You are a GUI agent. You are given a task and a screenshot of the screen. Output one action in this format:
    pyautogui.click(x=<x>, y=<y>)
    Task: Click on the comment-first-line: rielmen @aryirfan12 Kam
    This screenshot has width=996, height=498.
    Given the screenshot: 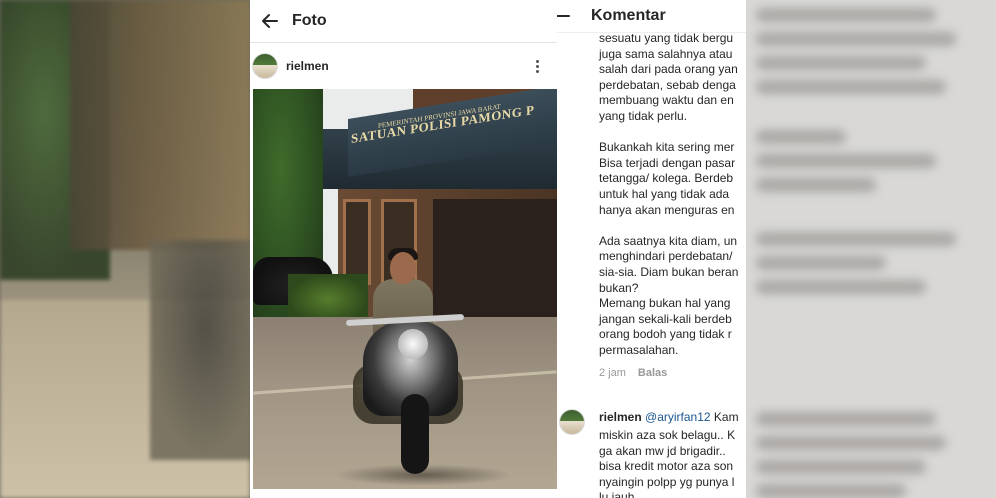 What is the action you would take?
    pyautogui.click(x=669, y=418)
    